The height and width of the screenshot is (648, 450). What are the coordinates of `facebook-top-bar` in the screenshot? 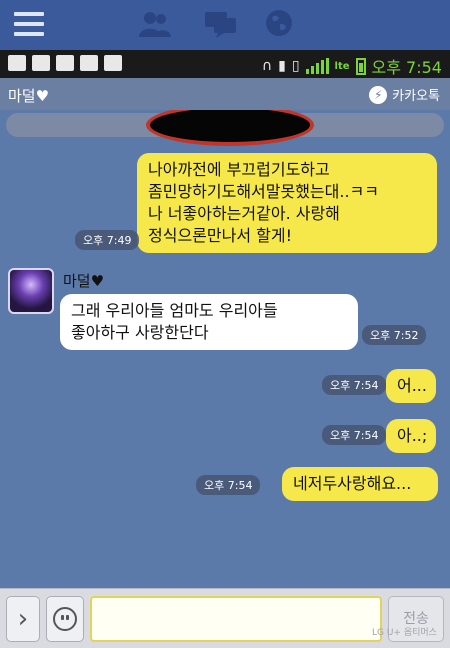 It's located at (225, 25).